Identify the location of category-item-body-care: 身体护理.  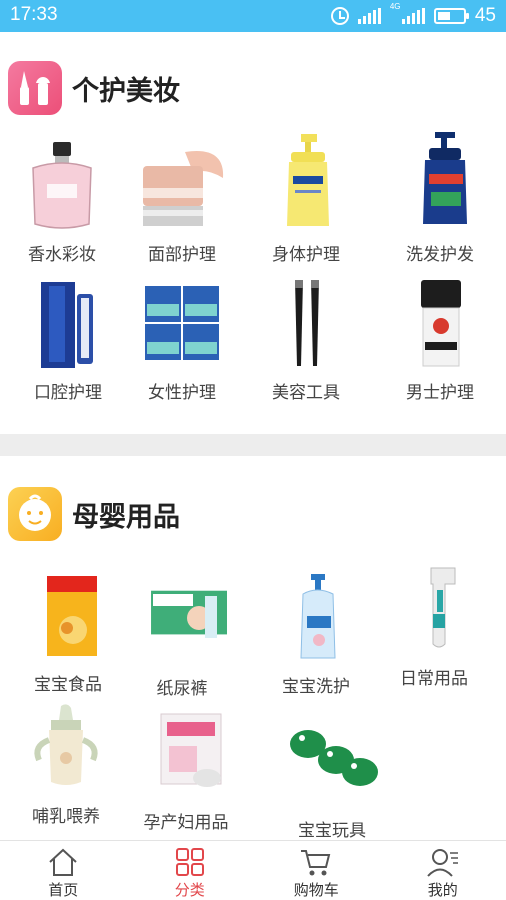
(306, 197).